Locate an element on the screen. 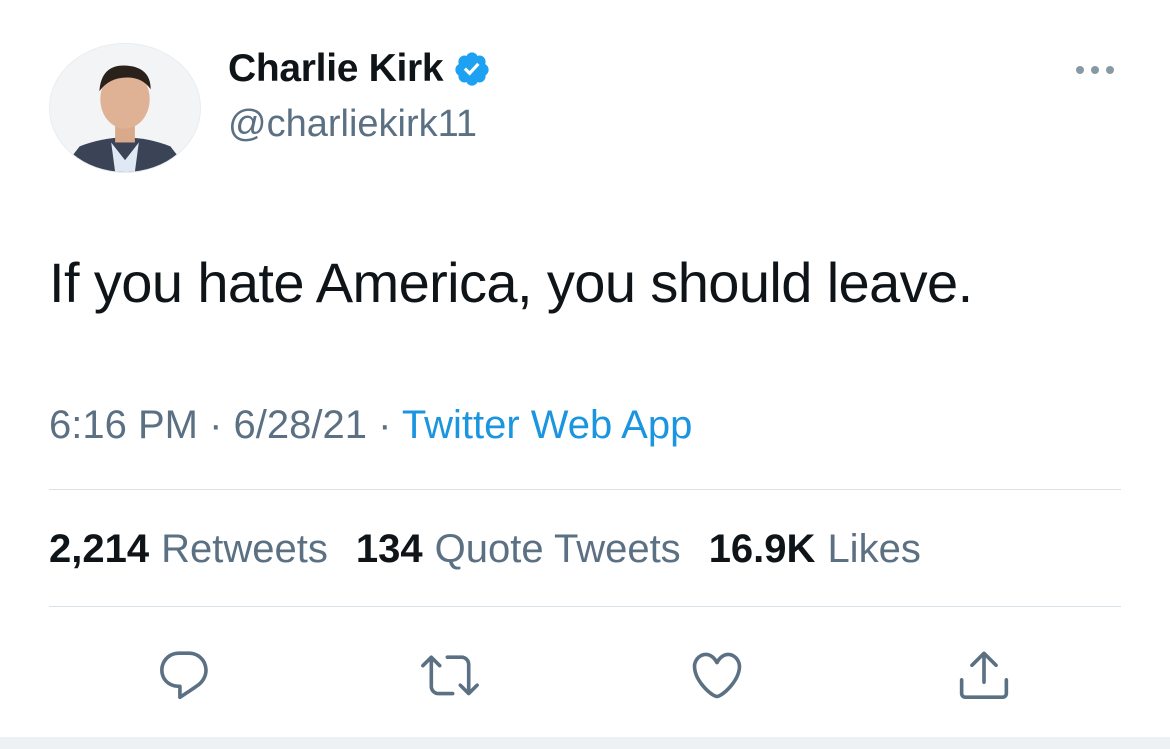  retweets-count: 2,214 is located at coordinates (99, 549).